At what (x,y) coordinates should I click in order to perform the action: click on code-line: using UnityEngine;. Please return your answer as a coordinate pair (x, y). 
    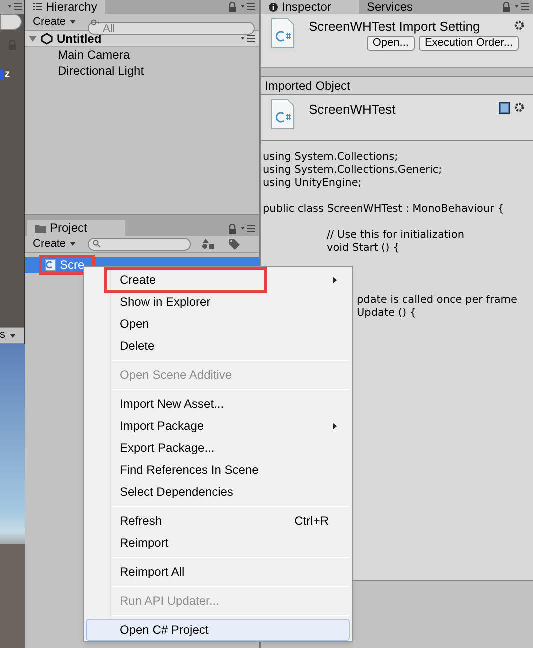
    Looking at the image, I should click on (312, 183).